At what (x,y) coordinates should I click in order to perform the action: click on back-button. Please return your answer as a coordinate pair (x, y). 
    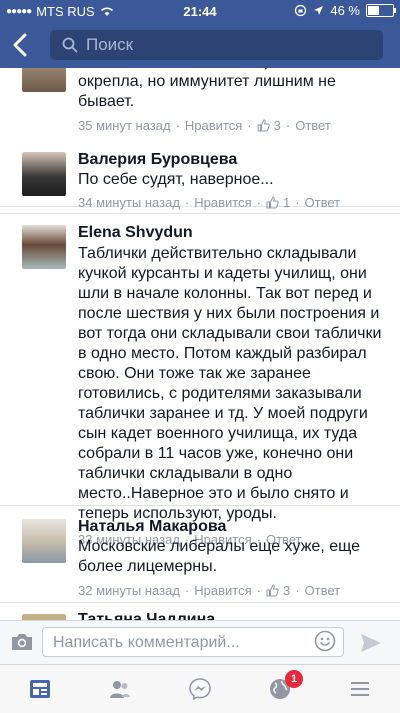
    Looking at the image, I should click on (24, 45).